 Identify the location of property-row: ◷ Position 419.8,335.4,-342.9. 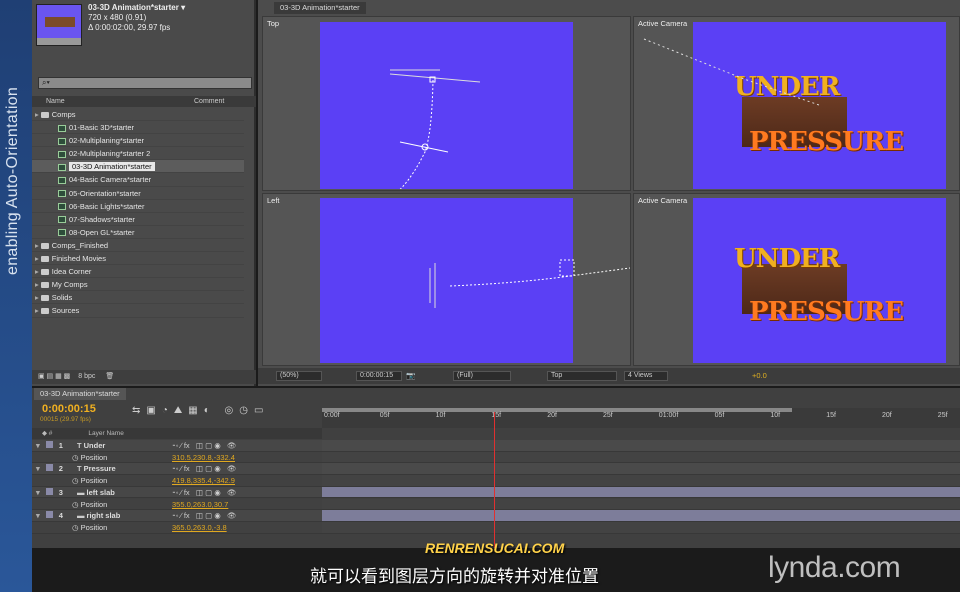
(177, 481).